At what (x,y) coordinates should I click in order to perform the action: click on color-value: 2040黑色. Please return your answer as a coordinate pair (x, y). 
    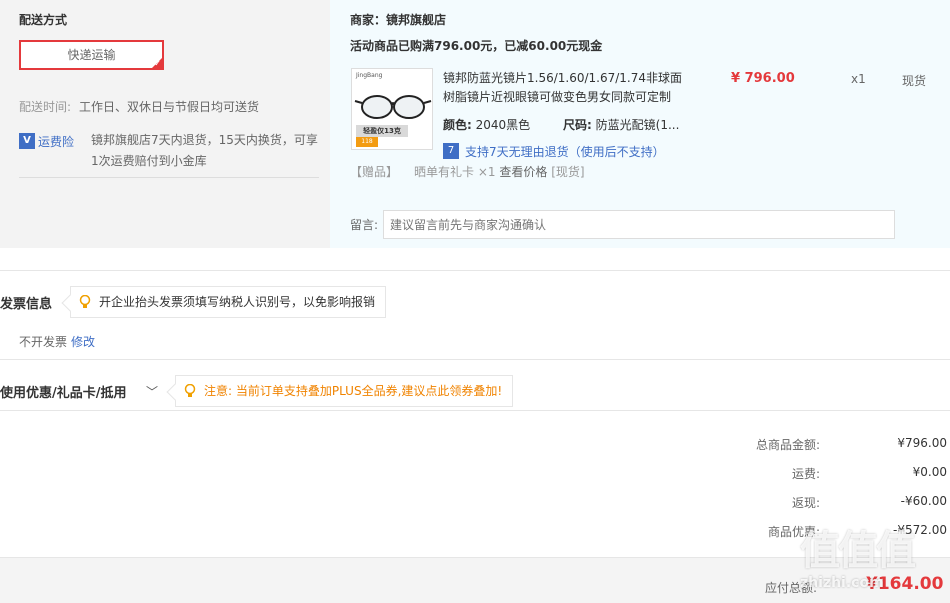
    Looking at the image, I should click on (503, 125).